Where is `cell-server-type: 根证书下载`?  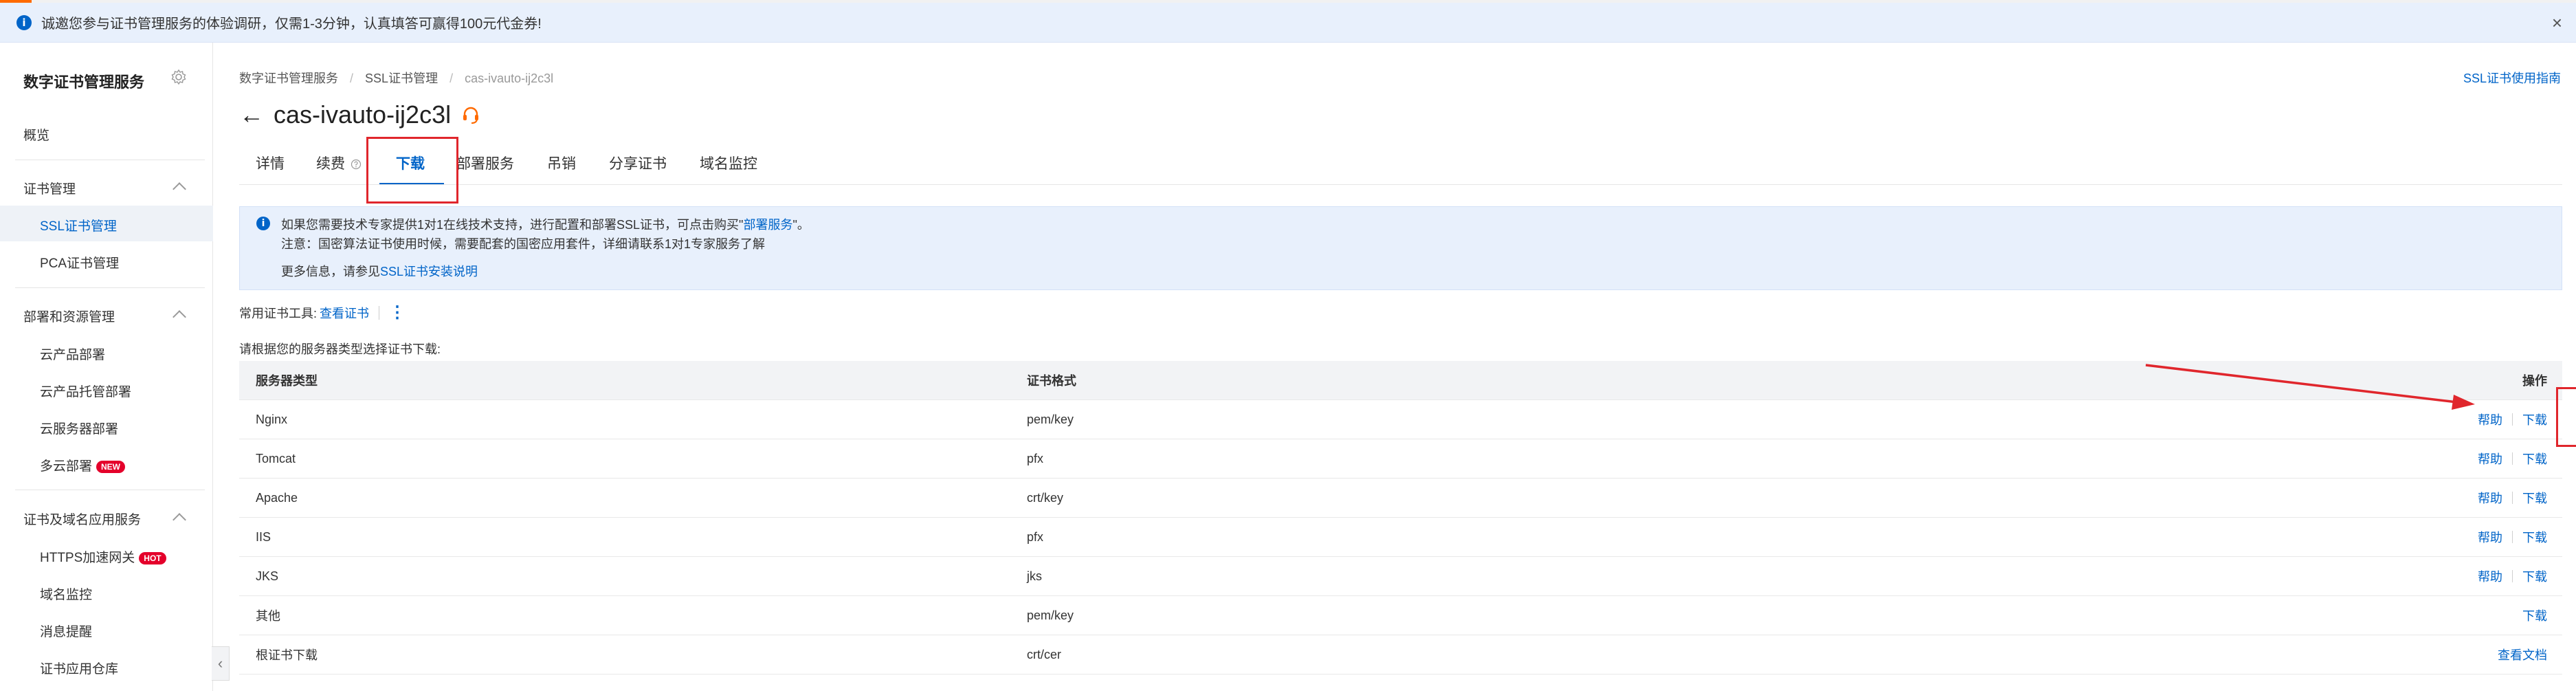
cell-server-type: 根证书下载 is located at coordinates (287, 655).